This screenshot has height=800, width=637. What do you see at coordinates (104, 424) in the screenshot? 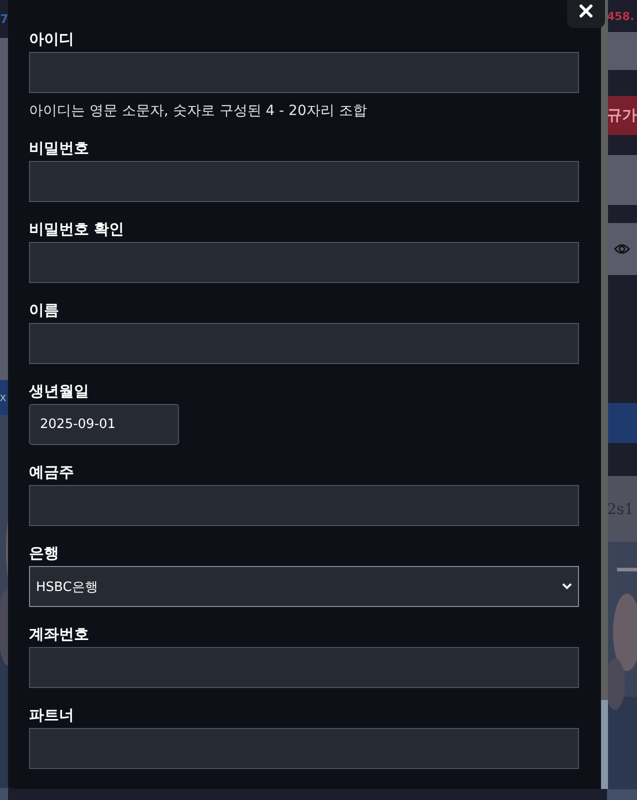
I see `date-field: 2025-09-01` at bounding box center [104, 424].